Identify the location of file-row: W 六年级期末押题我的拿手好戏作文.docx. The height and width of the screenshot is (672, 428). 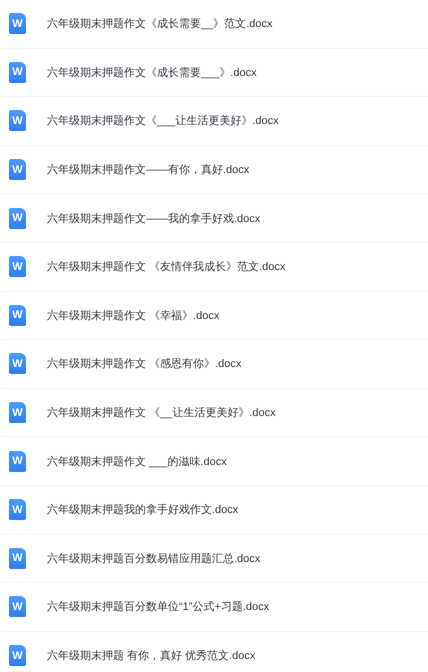
(215, 510).